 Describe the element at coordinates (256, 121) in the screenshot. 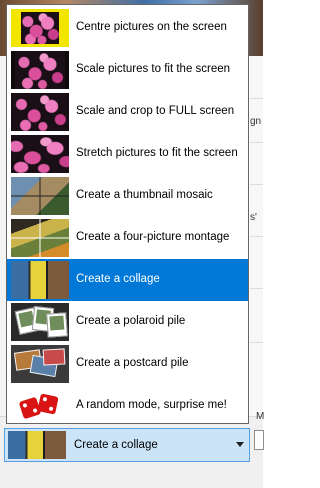

I see `background-text-fragment: gn` at that location.